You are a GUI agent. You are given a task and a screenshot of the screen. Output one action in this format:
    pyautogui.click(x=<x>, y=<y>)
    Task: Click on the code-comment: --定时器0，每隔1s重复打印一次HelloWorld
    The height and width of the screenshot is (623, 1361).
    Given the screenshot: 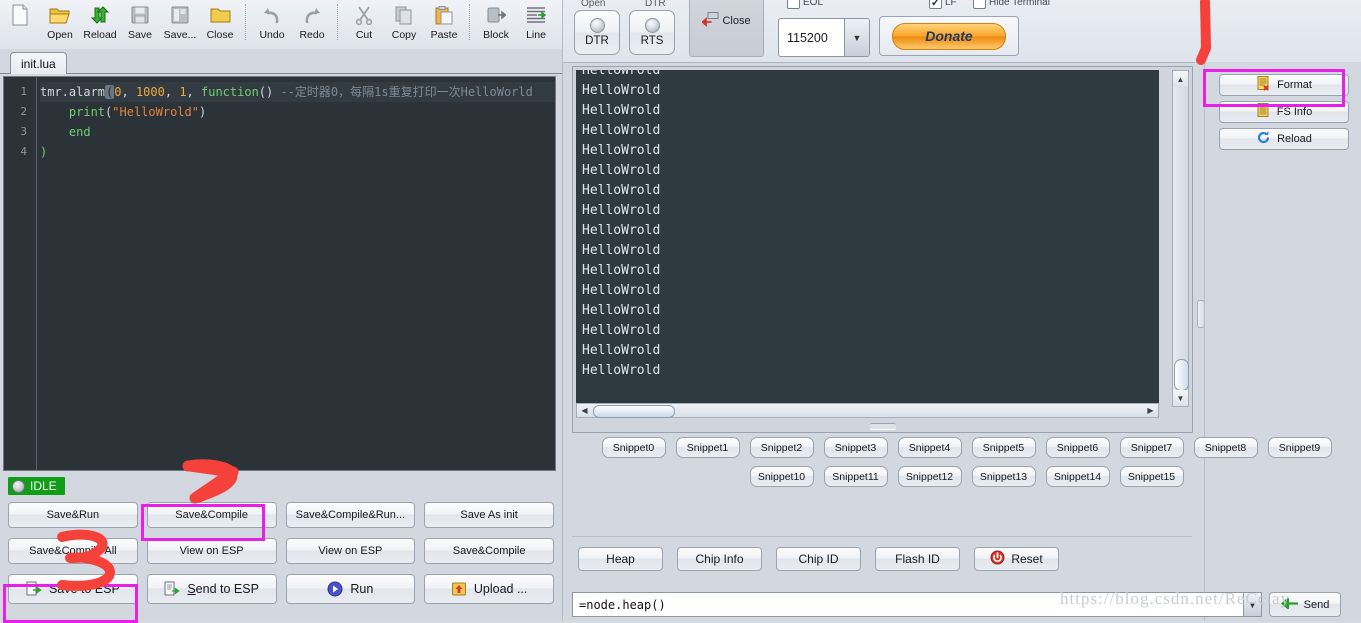 What is the action you would take?
    pyautogui.click(x=406, y=92)
    